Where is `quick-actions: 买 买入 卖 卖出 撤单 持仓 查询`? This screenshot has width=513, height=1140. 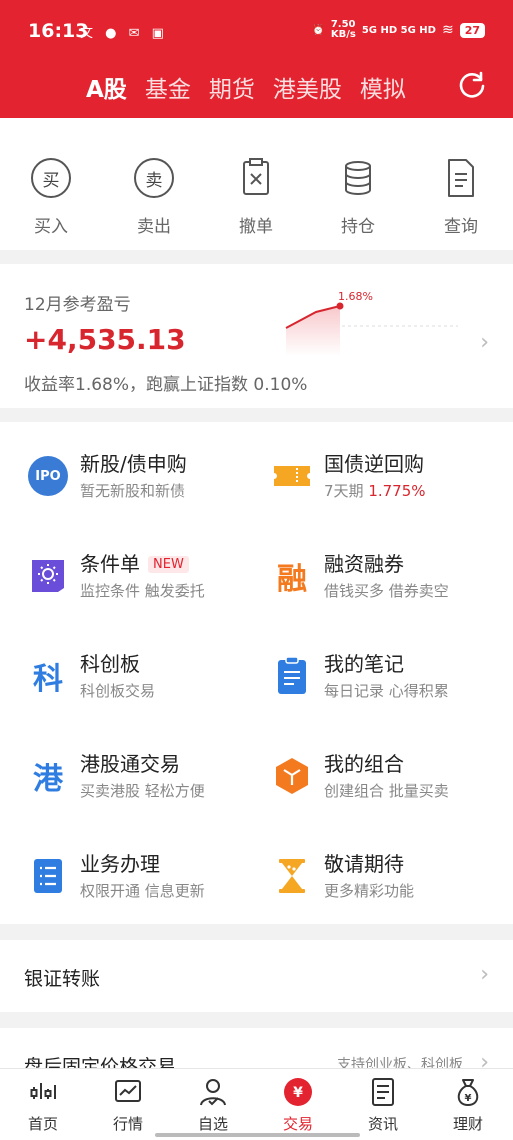 quick-actions: 买 买入 卖 卖出 撤单 持仓 查询 is located at coordinates (256, 184).